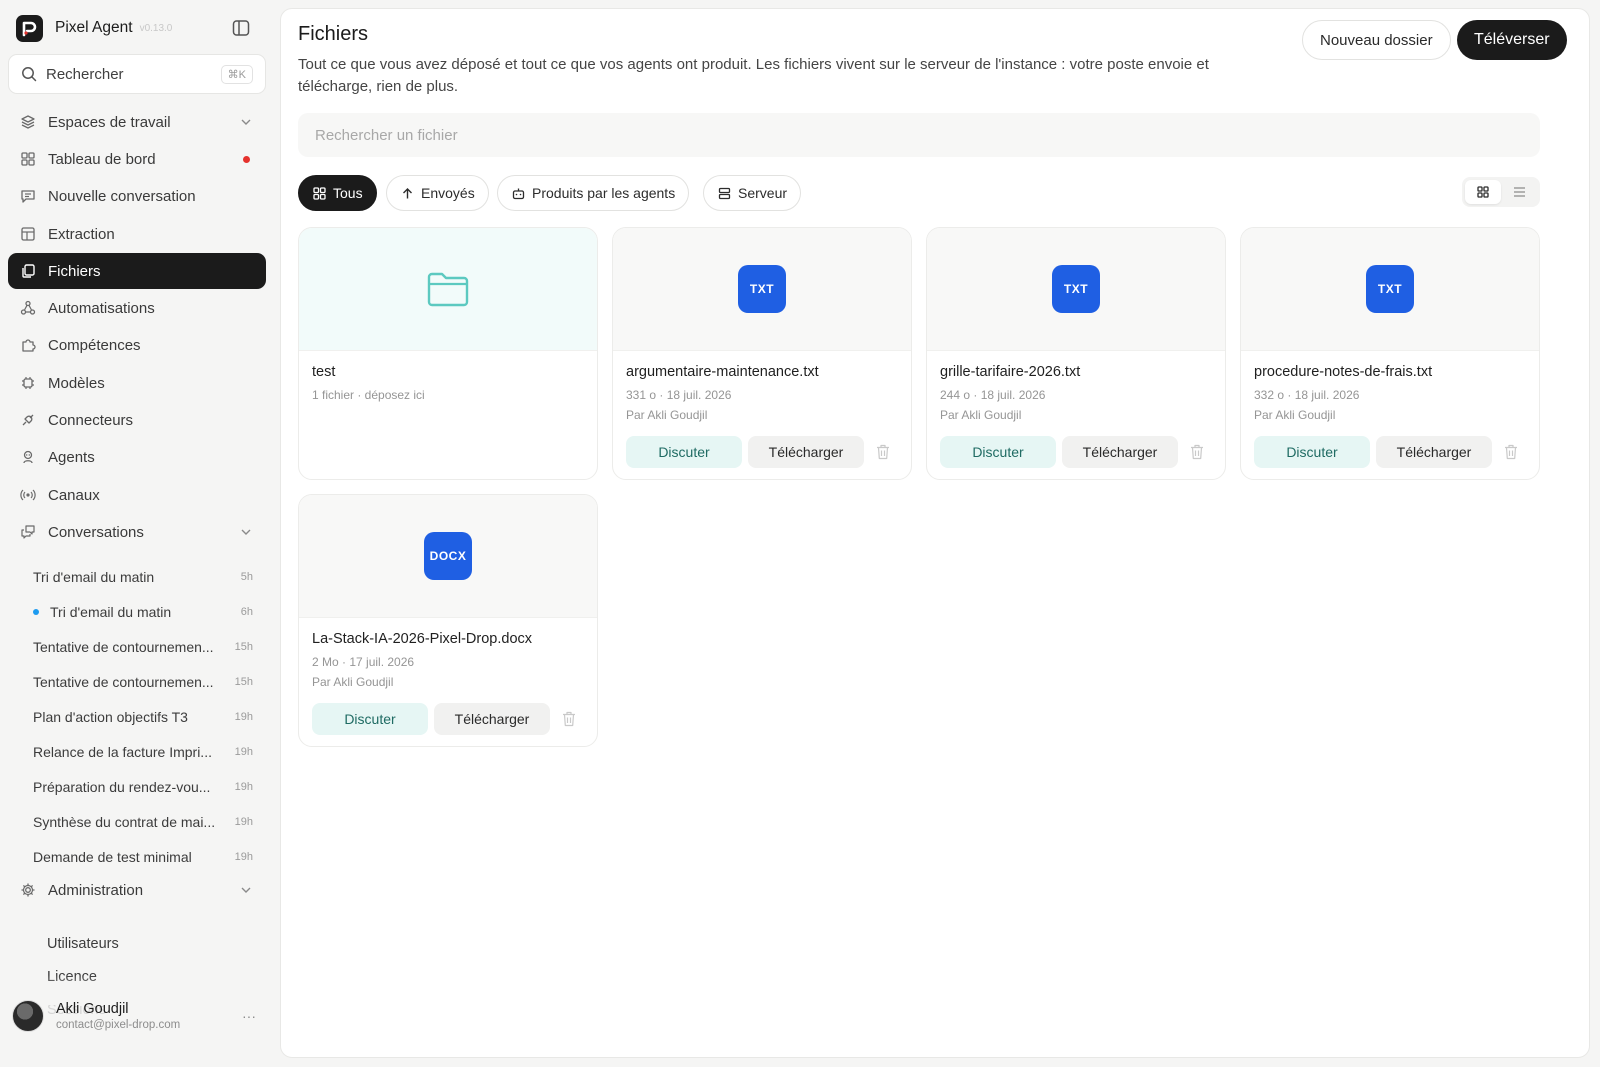  What do you see at coordinates (448, 193) in the screenshot?
I see `filter-label: Envoyés` at bounding box center [448, 193].